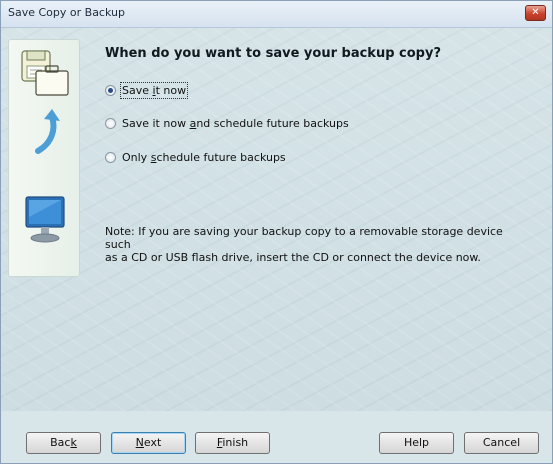  I want to click on access-key: N, so click(139, 442).